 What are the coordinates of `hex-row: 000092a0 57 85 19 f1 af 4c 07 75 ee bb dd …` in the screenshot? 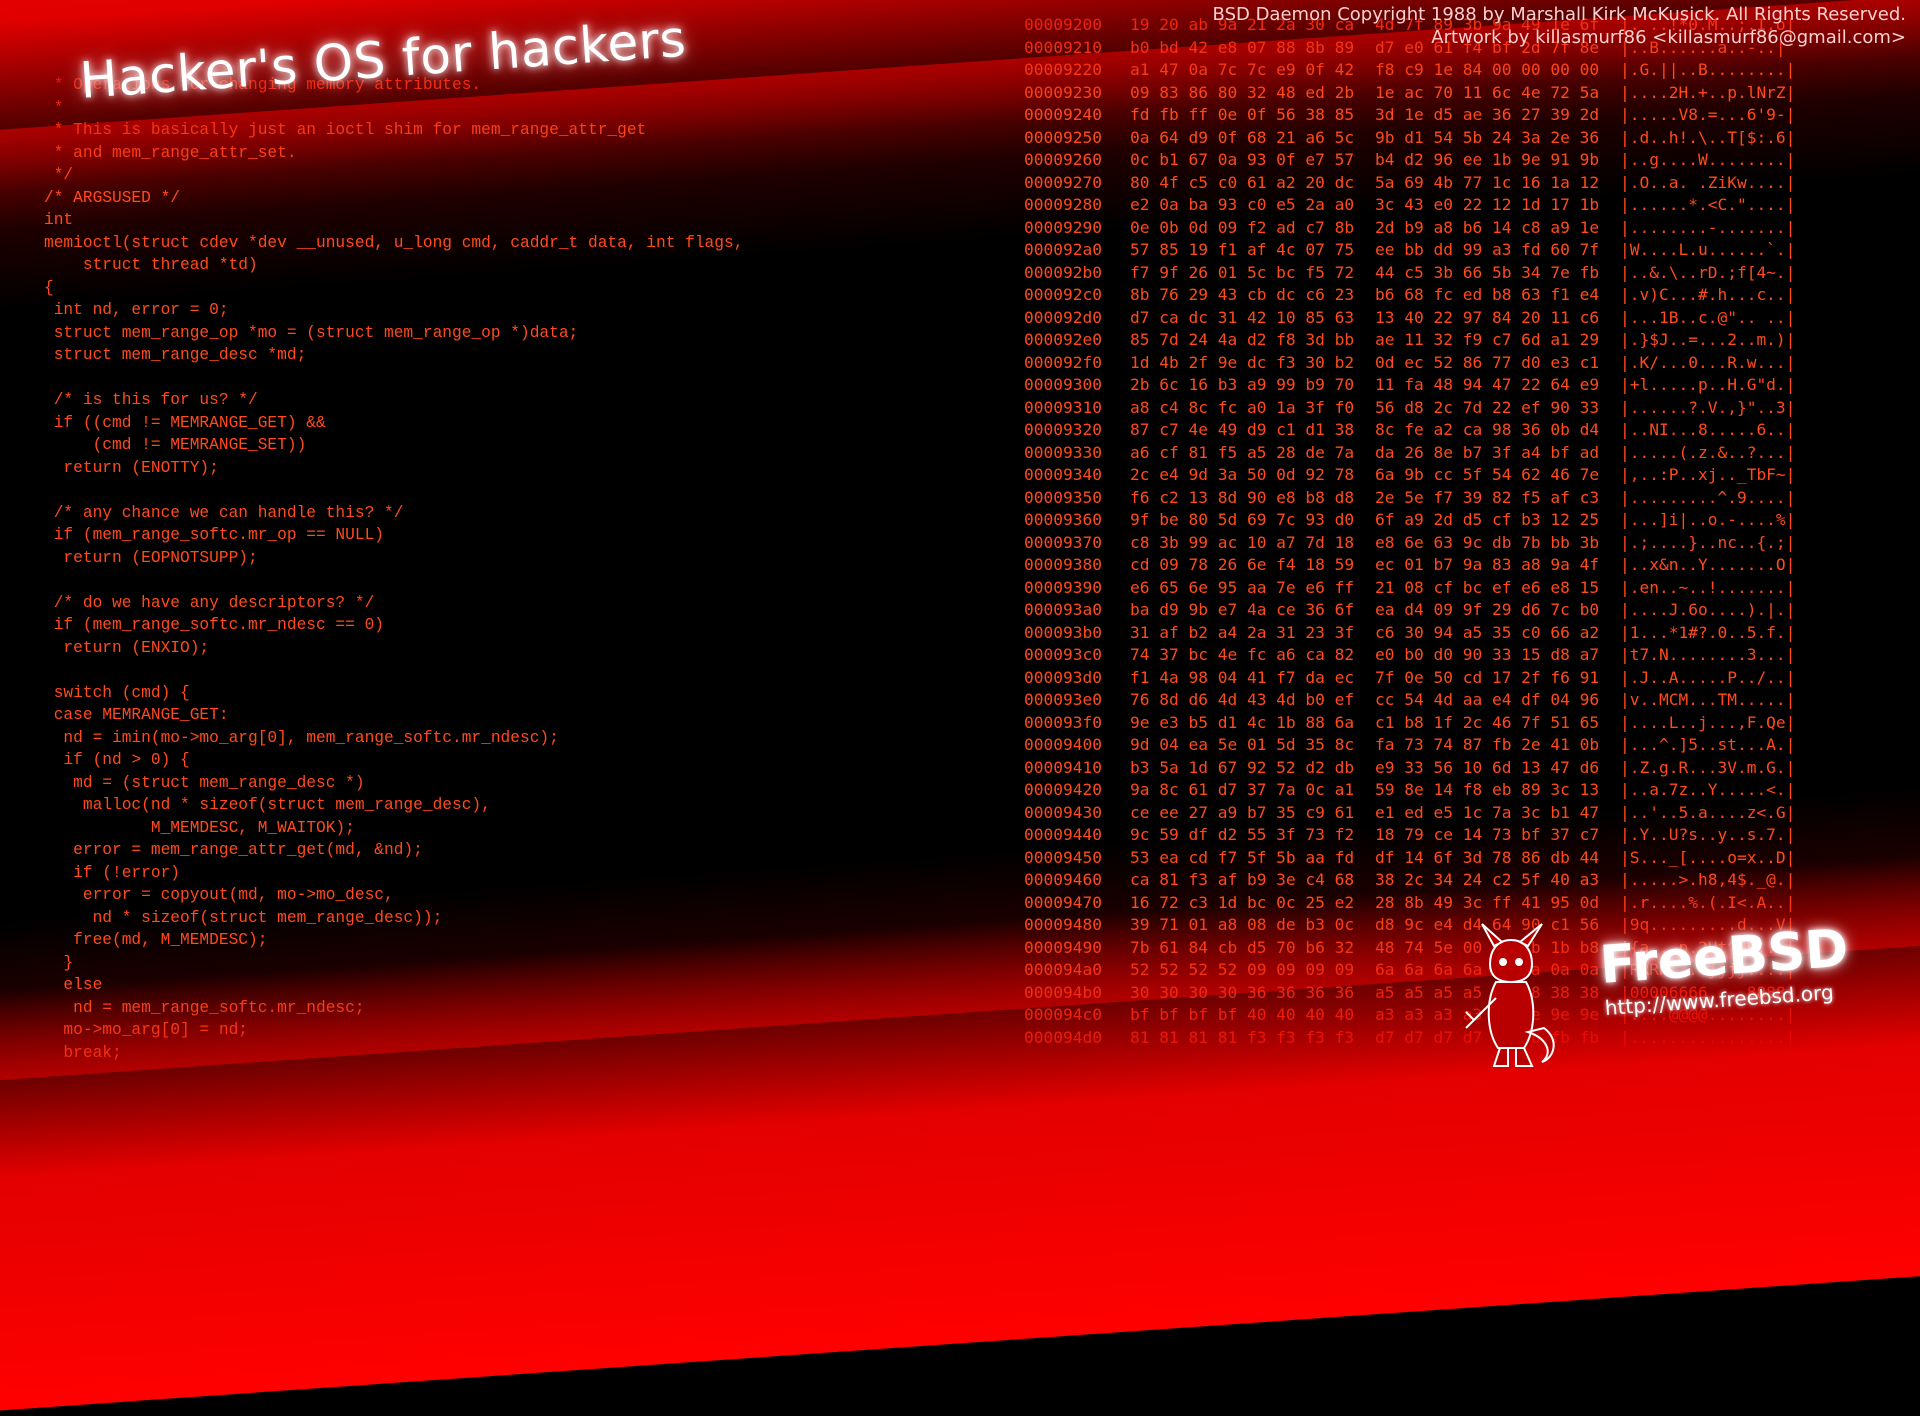 It's located at (1464, 250).